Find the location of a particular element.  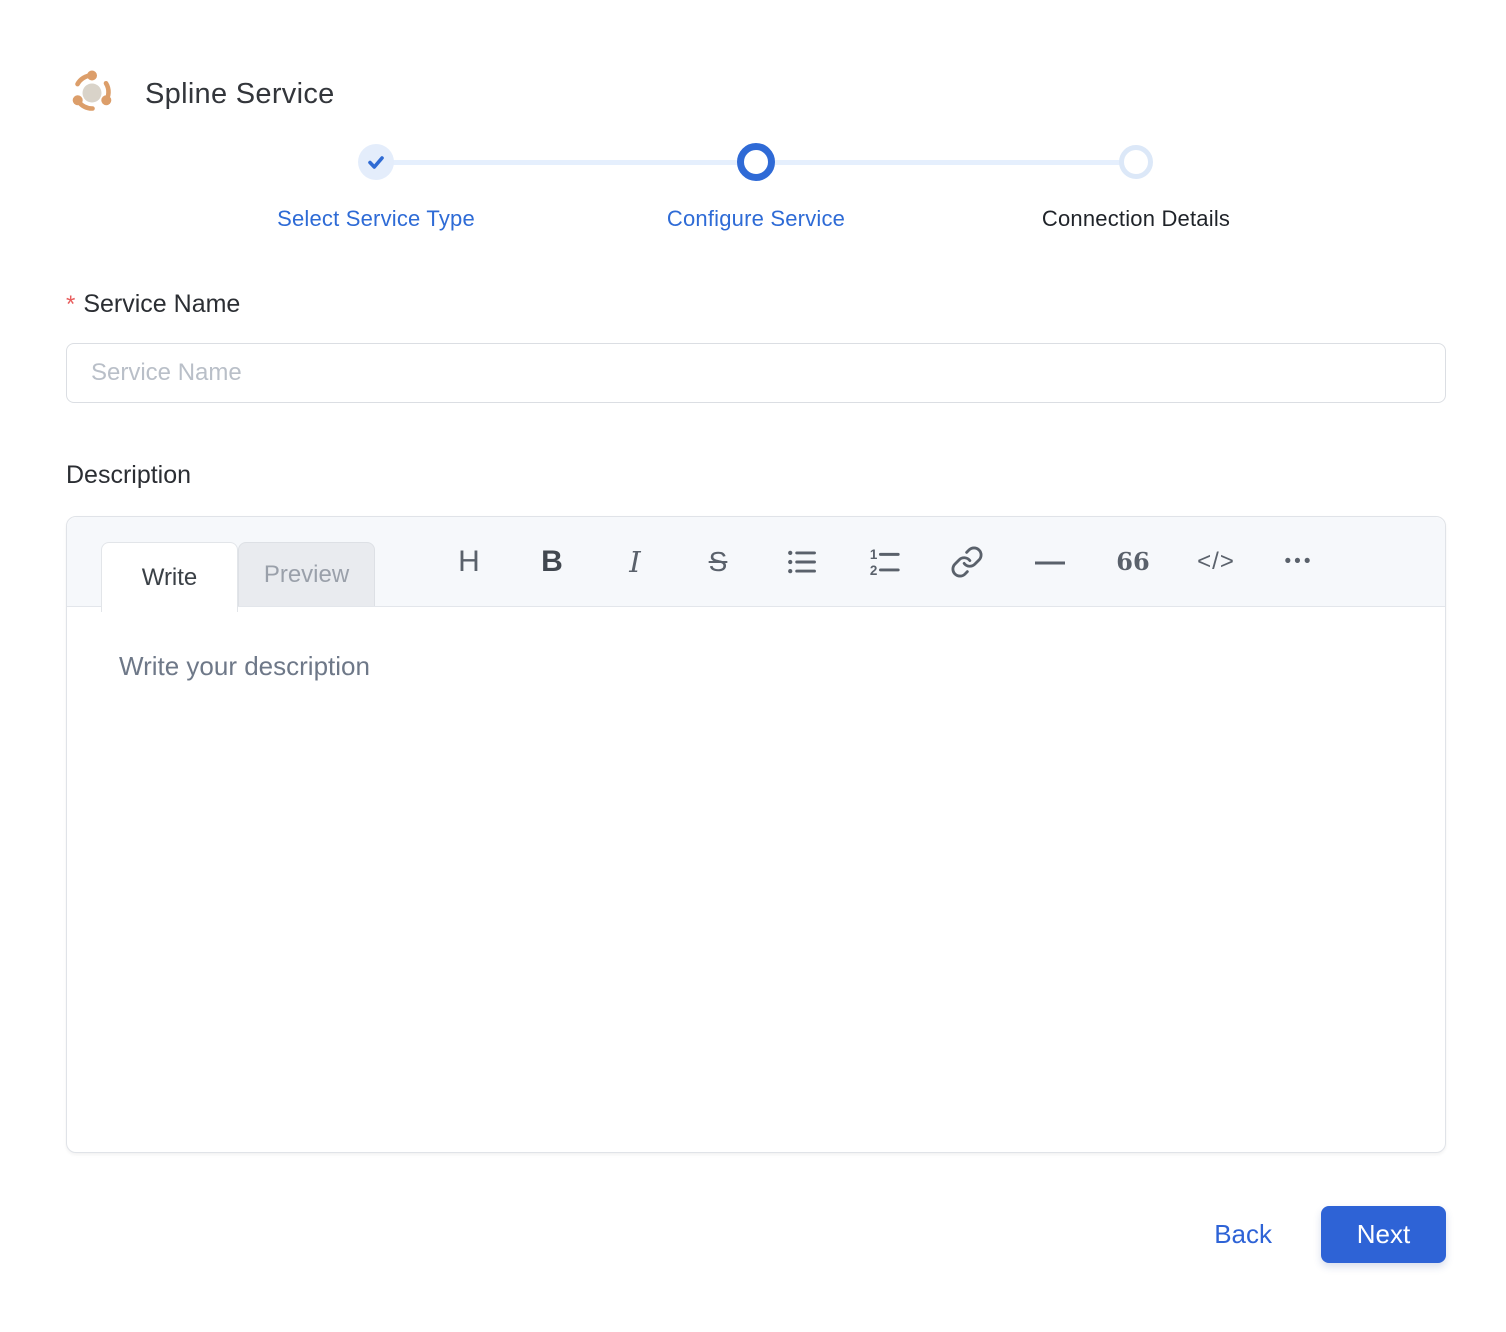

italic-icon: I is located at coordinates (635, 562).